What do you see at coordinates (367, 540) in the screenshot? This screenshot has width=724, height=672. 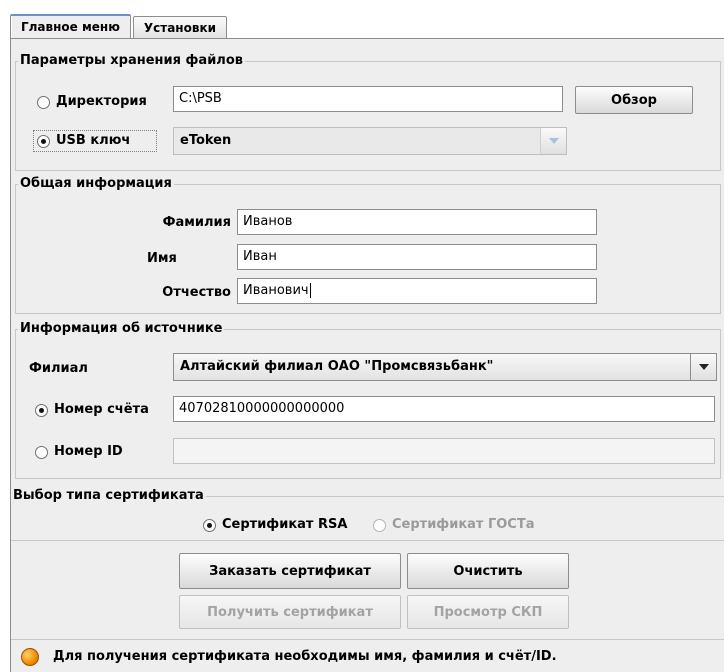 I see `actions-top-border` at bounding box center [367, 540].